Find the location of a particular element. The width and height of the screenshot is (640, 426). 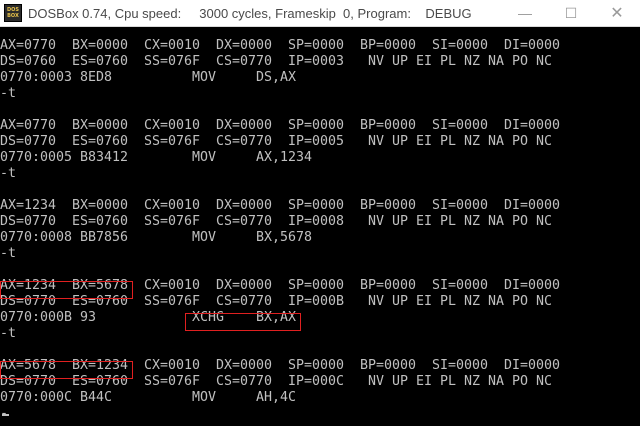

close-icon: ✕ is located at coordinates (617, 13).